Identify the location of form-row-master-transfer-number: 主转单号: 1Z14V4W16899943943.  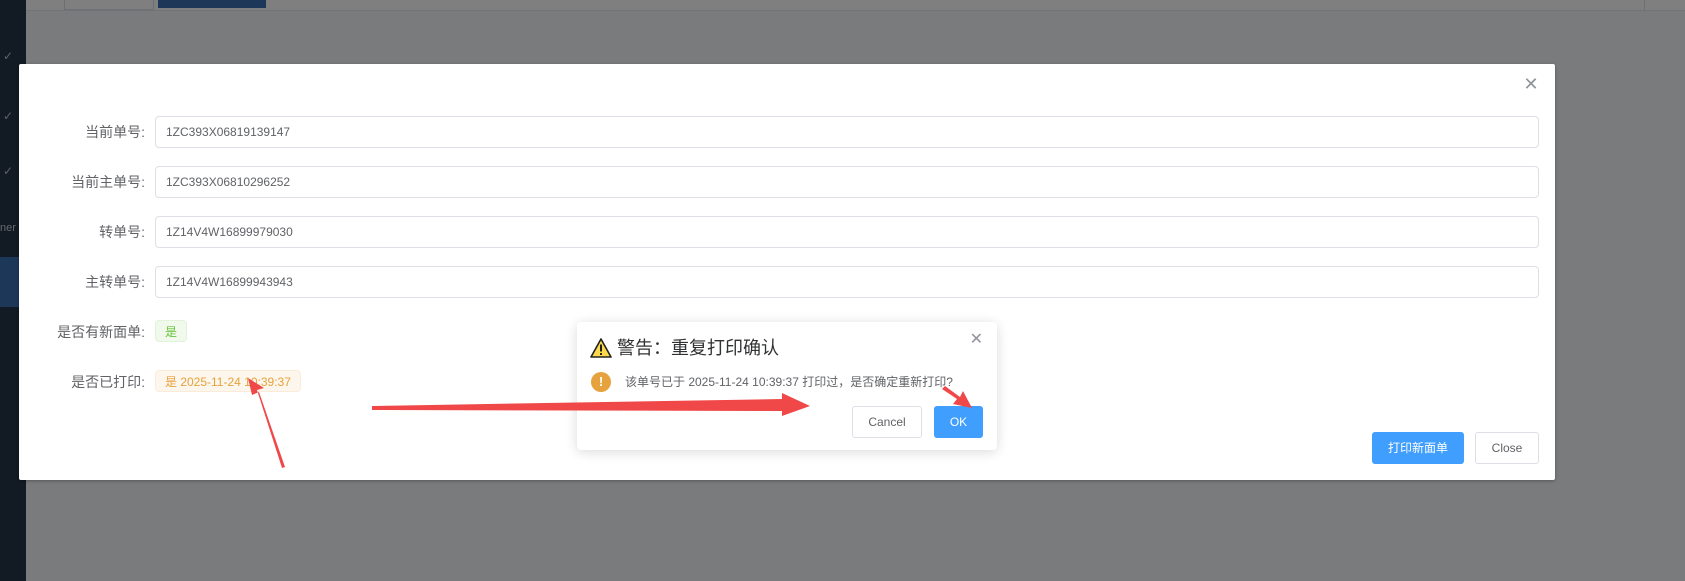
(787, 282).